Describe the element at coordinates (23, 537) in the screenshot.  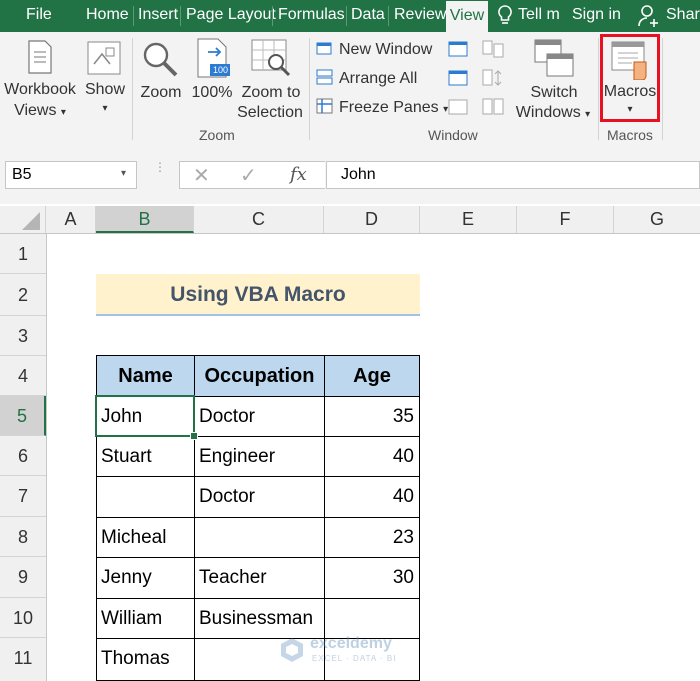
I see `row-header-8: 8` at that location.